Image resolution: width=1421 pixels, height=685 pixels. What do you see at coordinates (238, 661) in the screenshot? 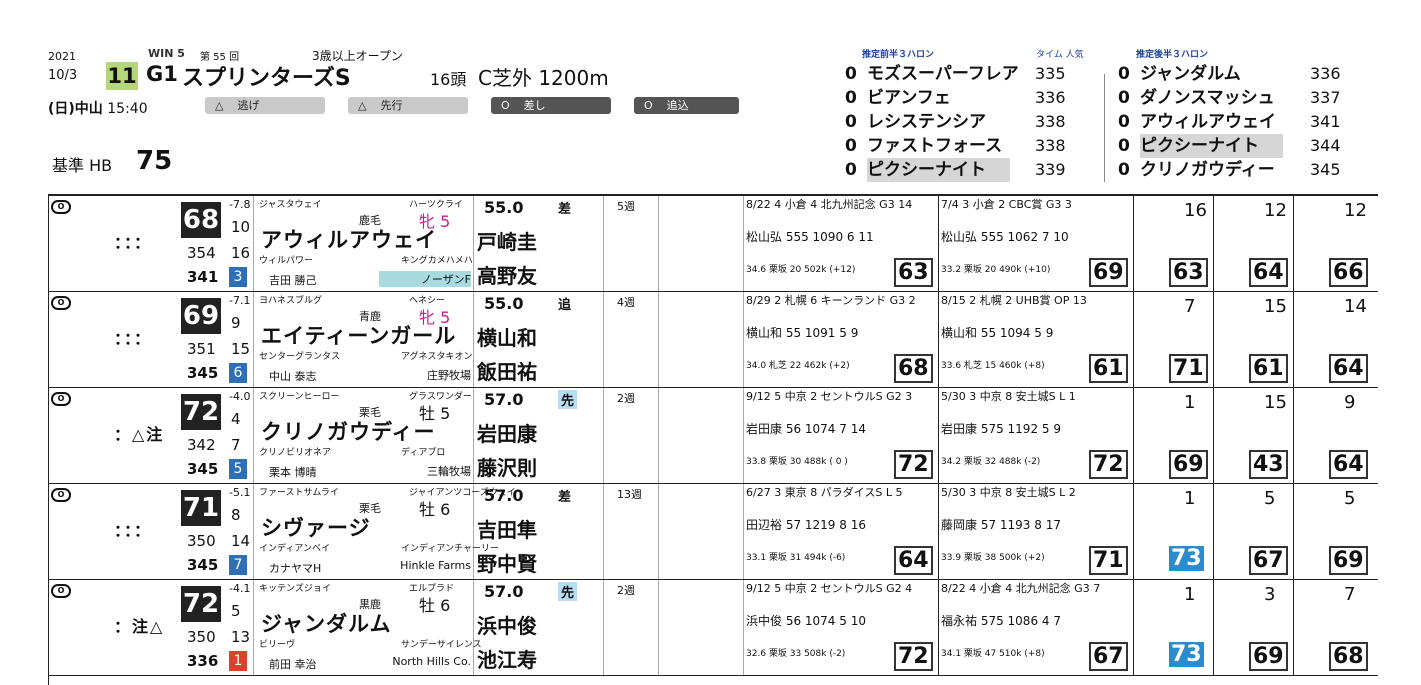
I see `rear-rank: 1` at bounding box center [238, 661].